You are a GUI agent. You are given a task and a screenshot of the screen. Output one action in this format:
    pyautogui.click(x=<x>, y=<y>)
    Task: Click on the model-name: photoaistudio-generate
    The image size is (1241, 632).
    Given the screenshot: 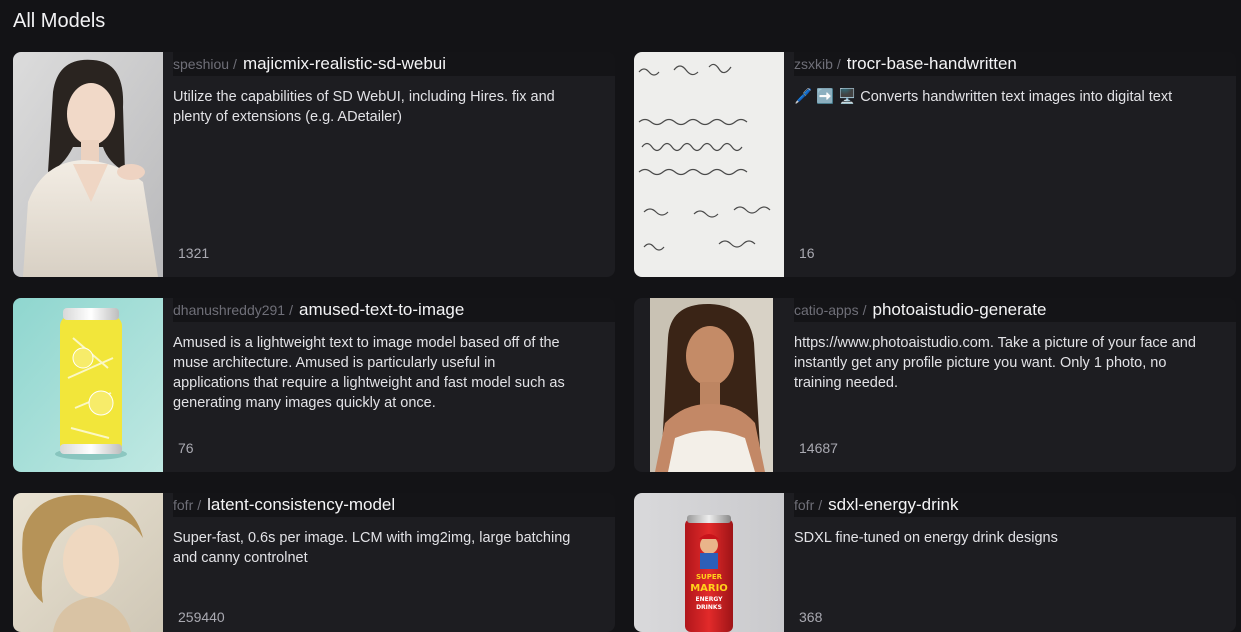 What is the action you would take?
    pyautogui.click(x=959, y=310)
    